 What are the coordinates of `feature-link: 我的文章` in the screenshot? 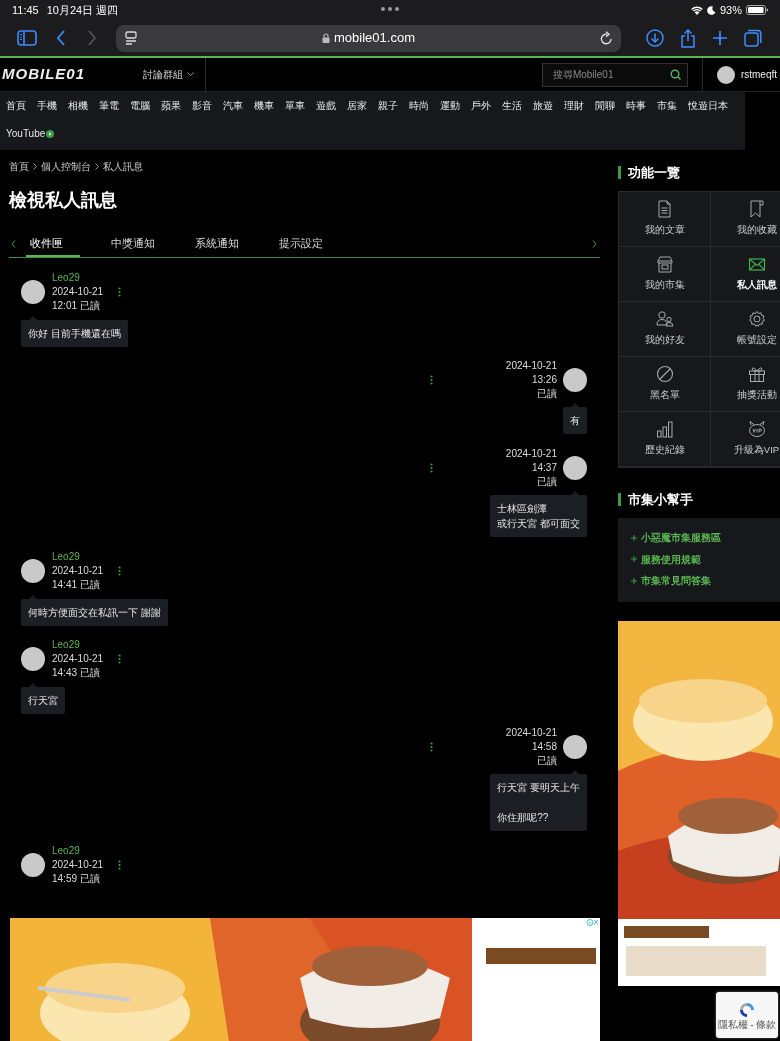 It's located at (665, 219).